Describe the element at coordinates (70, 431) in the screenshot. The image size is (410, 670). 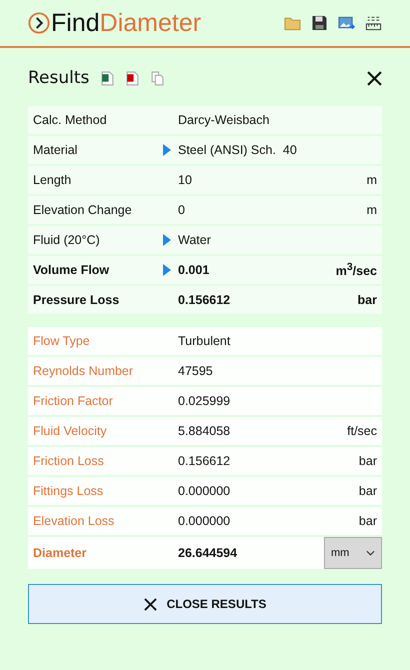
I see `row-label: Fluid Velocity` at that location.